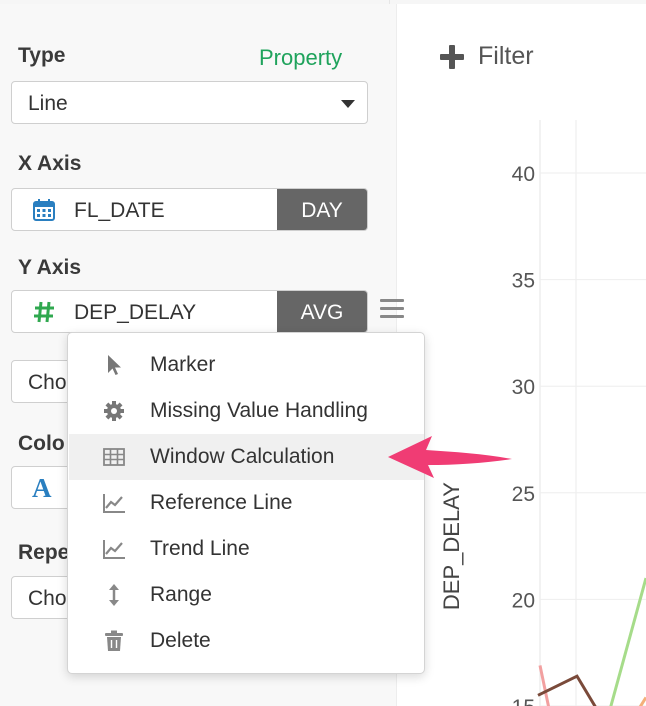 The width and height of the screenshot is (646, 706). Describe the element at coordinates (523, 281) in the screenshot. I see `y-tick-label: 35` at that location.